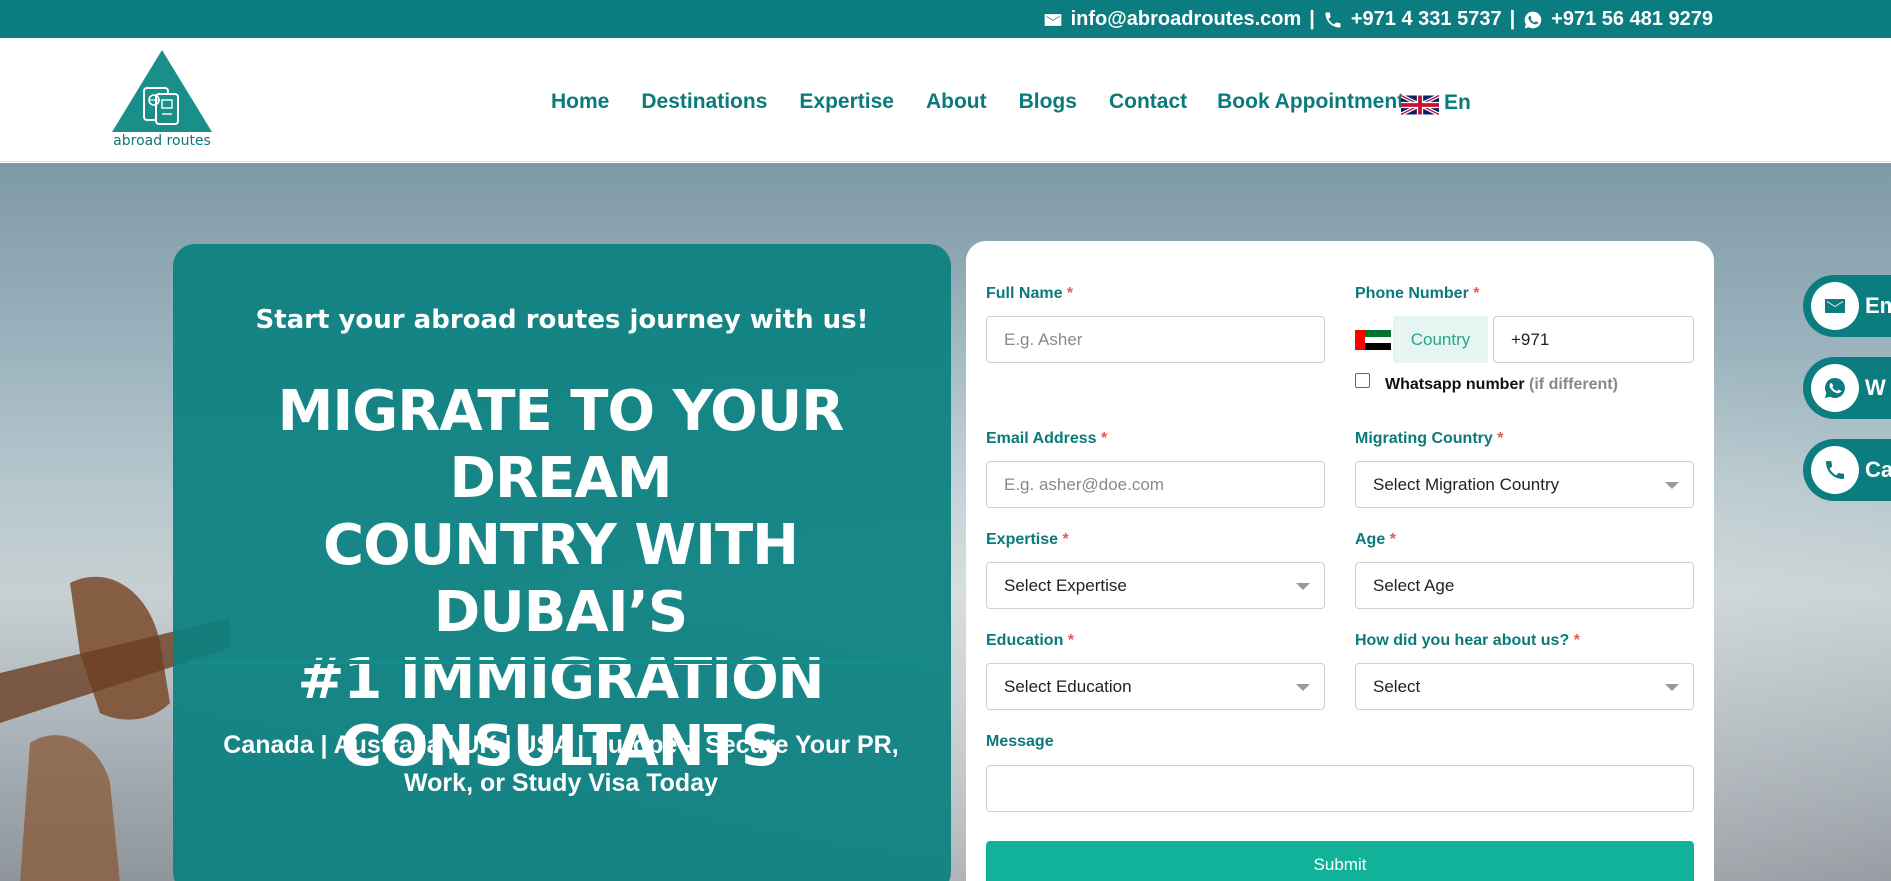 This screenshot has width=1891, height=881. What do you see at coordinates (846, 102) in the screenshot?
I see `nav-expertise: Expertise` at bounding box center [846, 102].